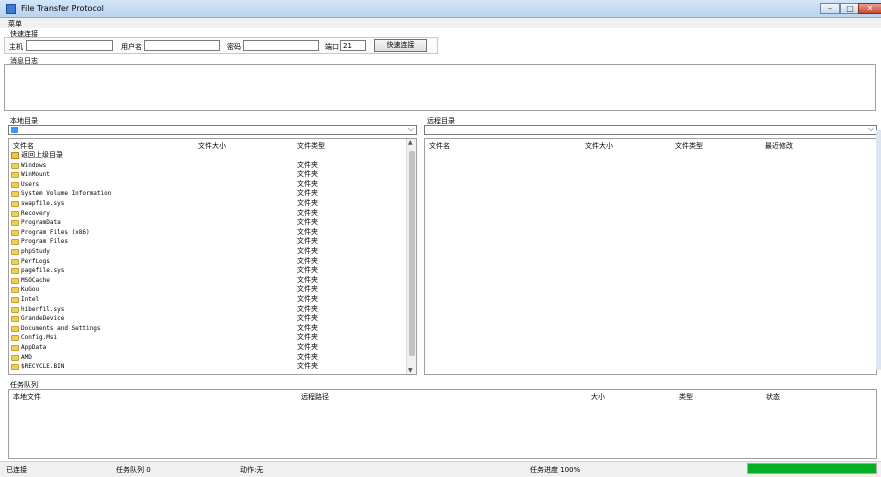  Describe the element at coordinates (43, 309) in the screenshot. I see `file-name: hiberfil.sys` at that location.